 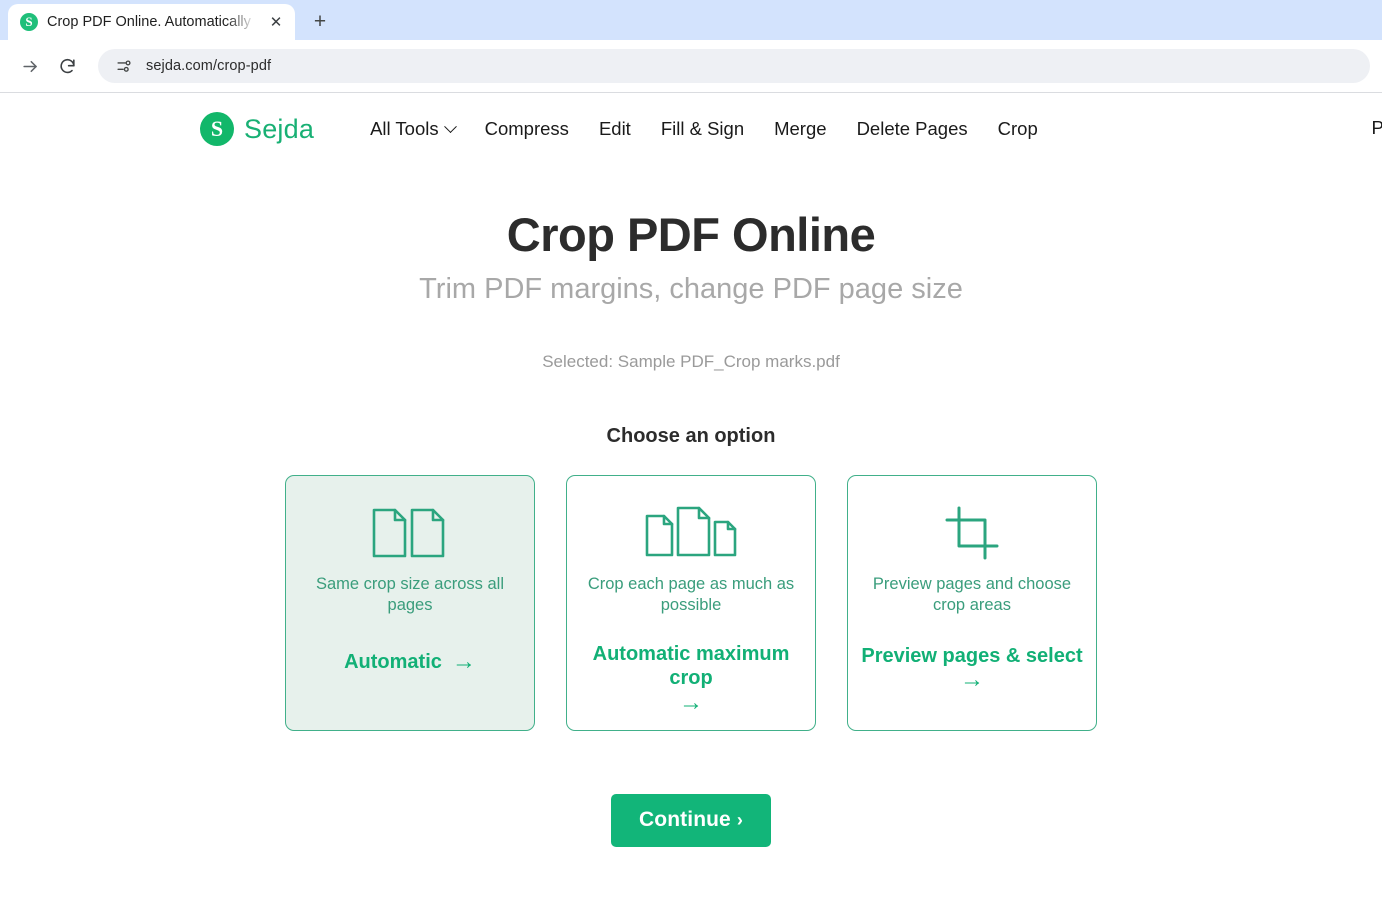 I want to click on chevron-down-icon, so click(x=450, y=126).